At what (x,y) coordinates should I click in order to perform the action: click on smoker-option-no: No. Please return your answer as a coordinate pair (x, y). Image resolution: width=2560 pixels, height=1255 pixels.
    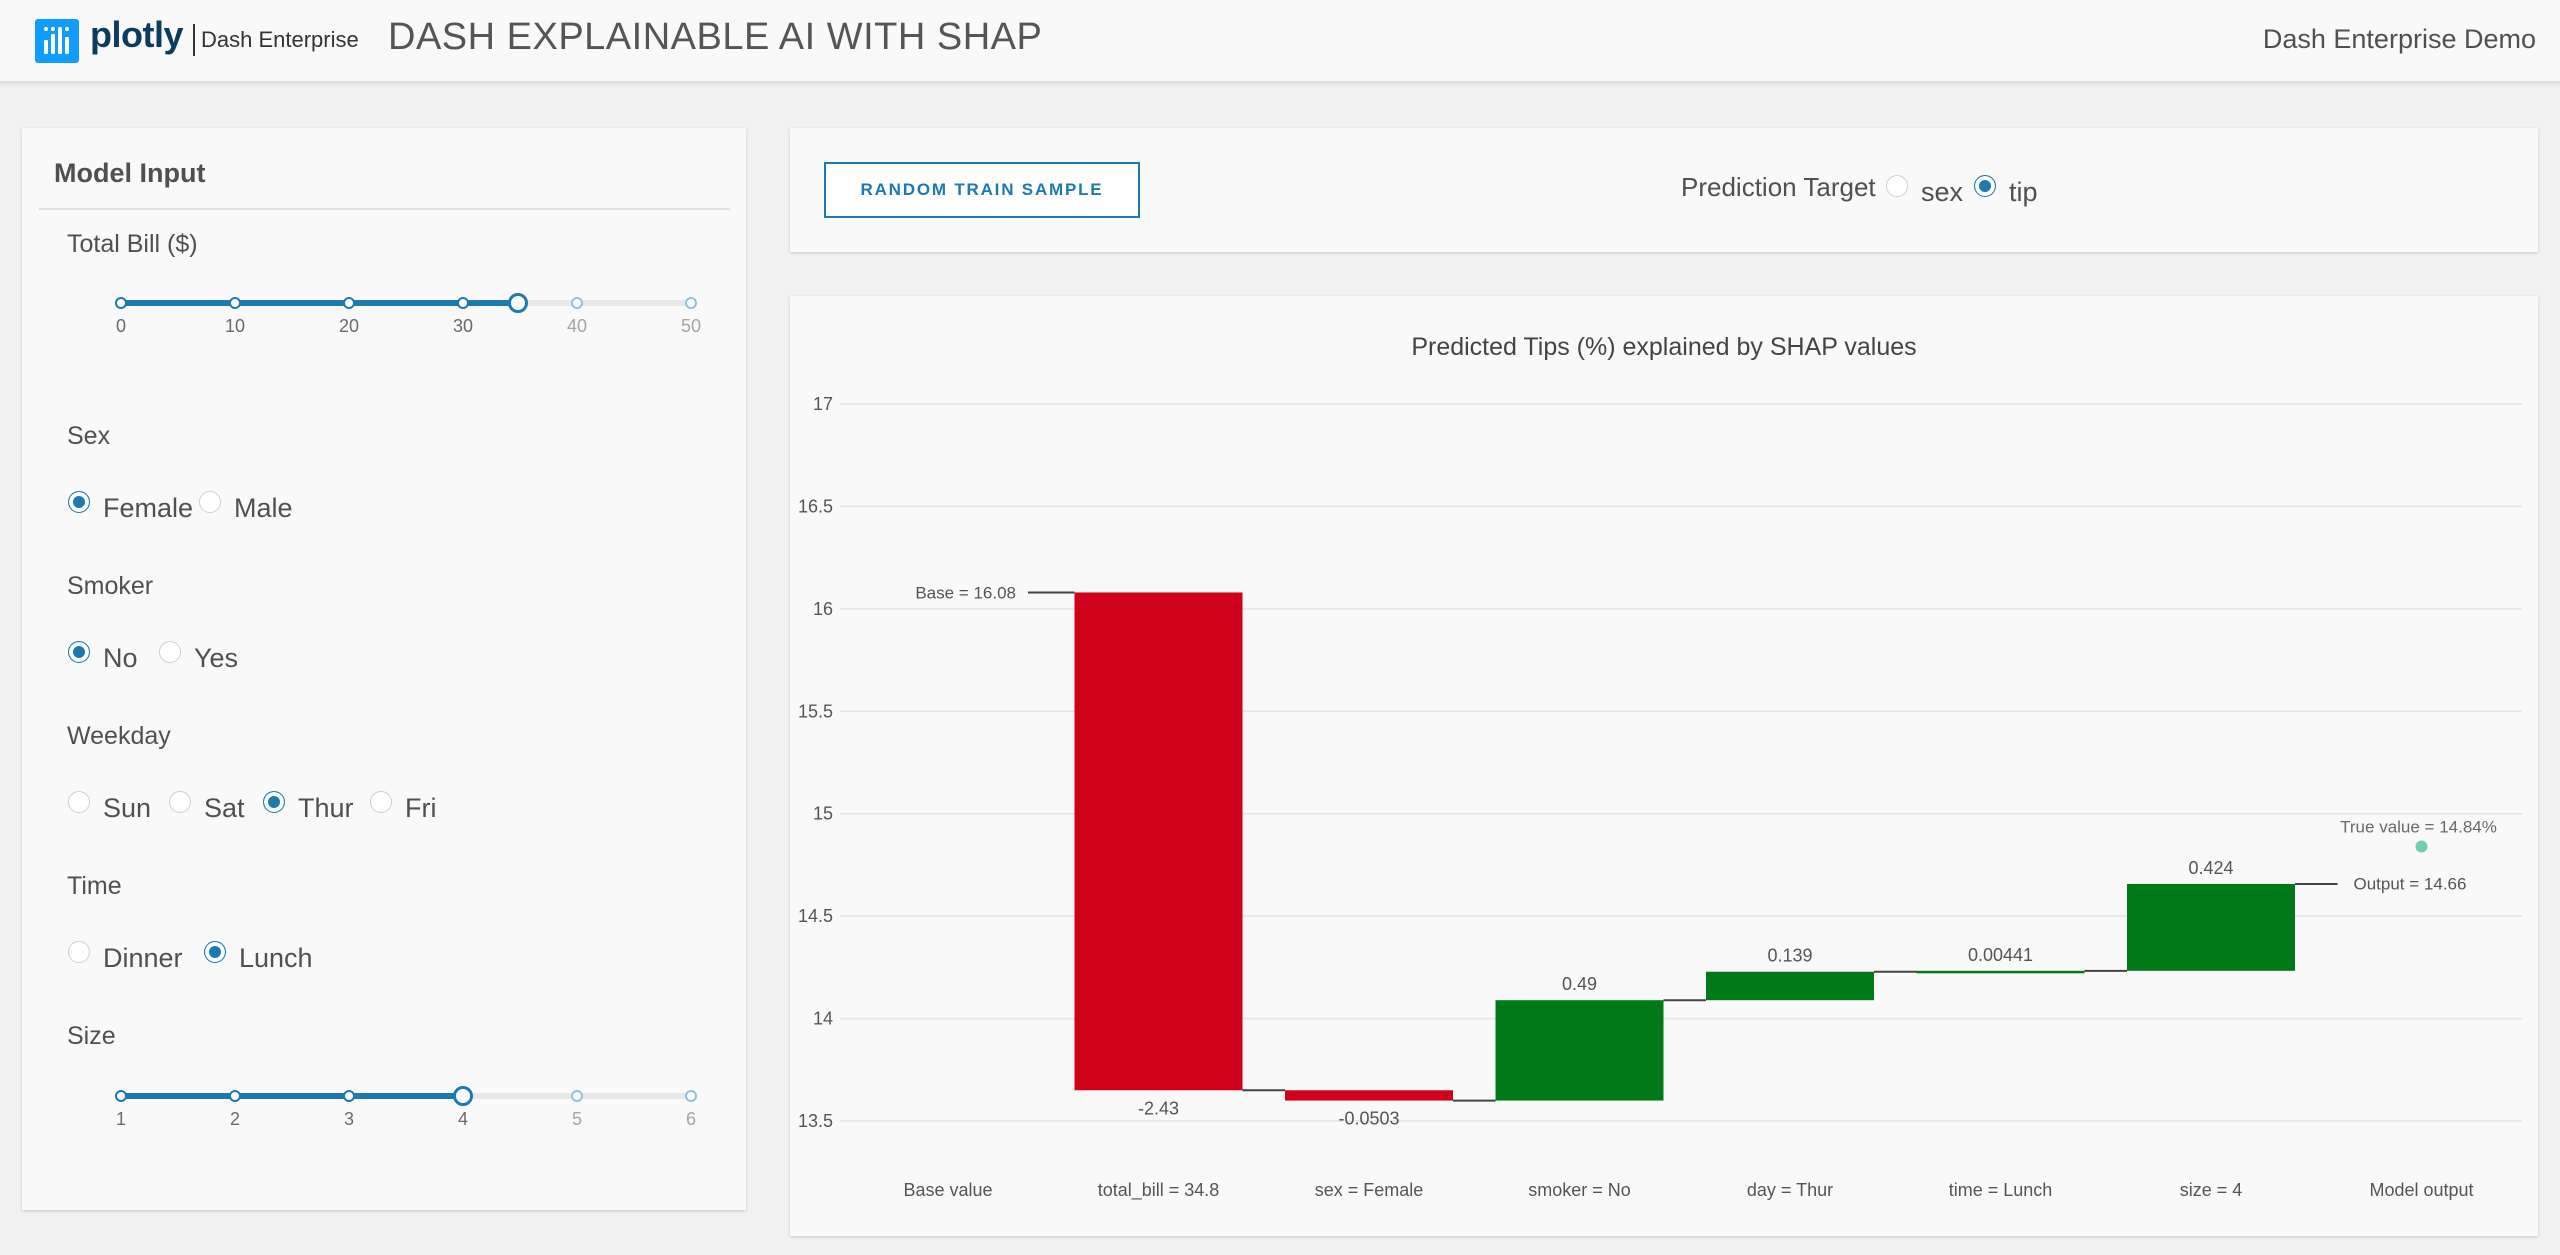
    Looking at the image, I should click on (109, 658).